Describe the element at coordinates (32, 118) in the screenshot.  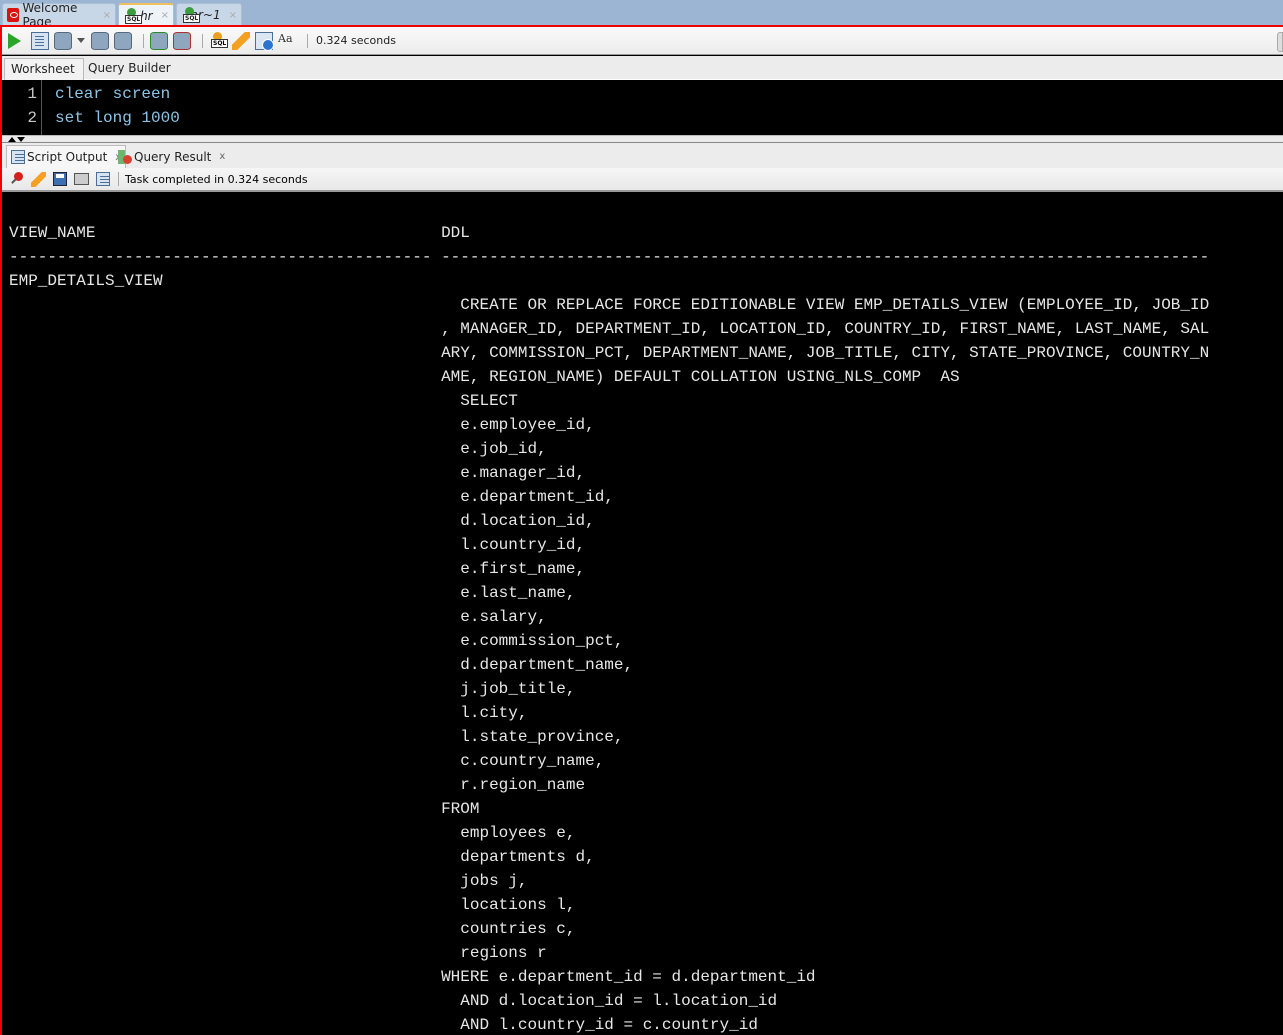
I see `line-number: 2` at that location.